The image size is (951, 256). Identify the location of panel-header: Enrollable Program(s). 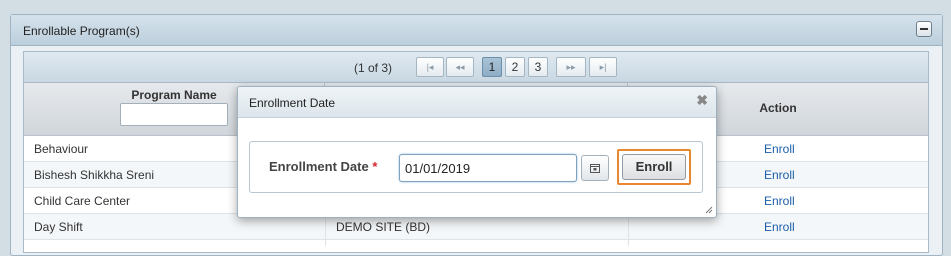
(476, 30).